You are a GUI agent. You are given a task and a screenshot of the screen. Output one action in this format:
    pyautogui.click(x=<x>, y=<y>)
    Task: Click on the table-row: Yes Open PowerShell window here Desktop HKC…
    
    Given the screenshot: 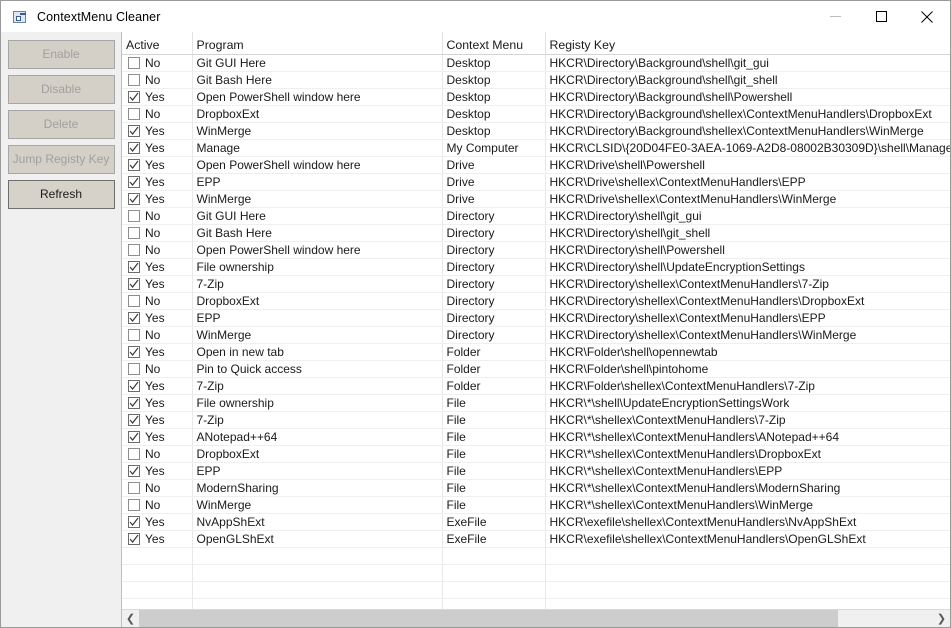 What is the action you would take?
    pyautogui.click(x=536, y=97)
    